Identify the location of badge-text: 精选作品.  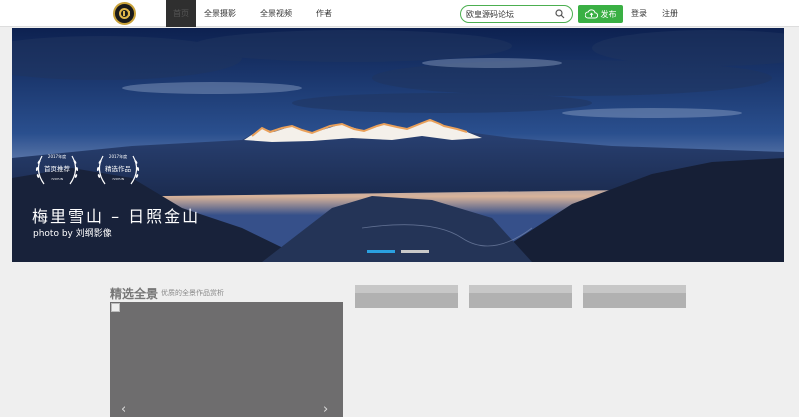
(118, 168).